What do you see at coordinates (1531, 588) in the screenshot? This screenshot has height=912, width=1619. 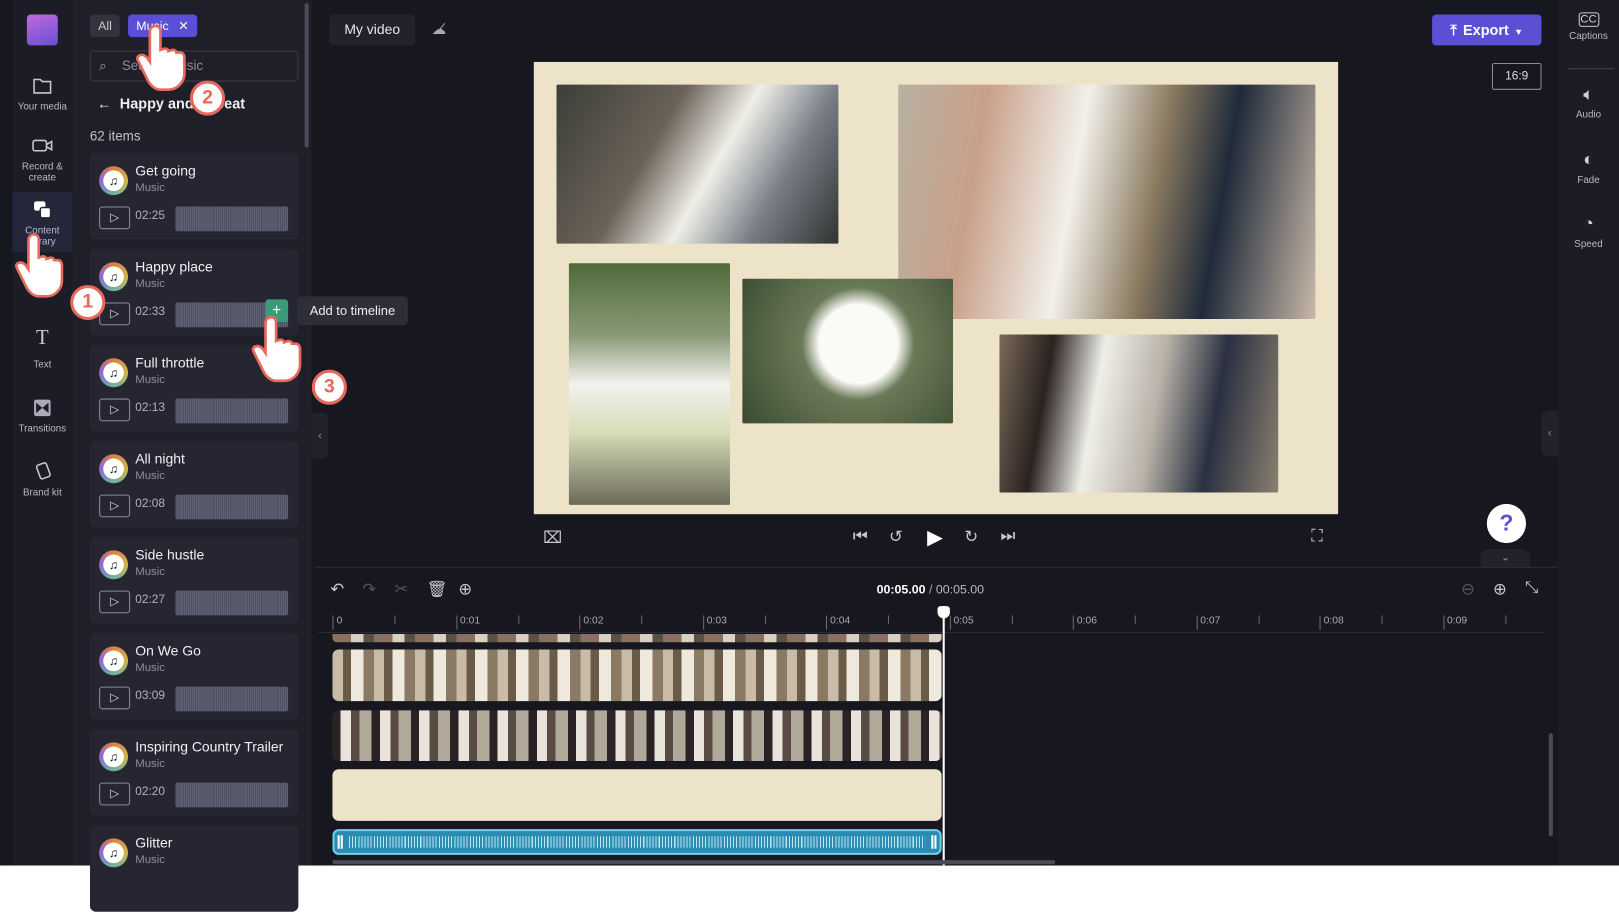 I see `fit-timeline-icon: ⤡` at bounding box center [1531, 588].